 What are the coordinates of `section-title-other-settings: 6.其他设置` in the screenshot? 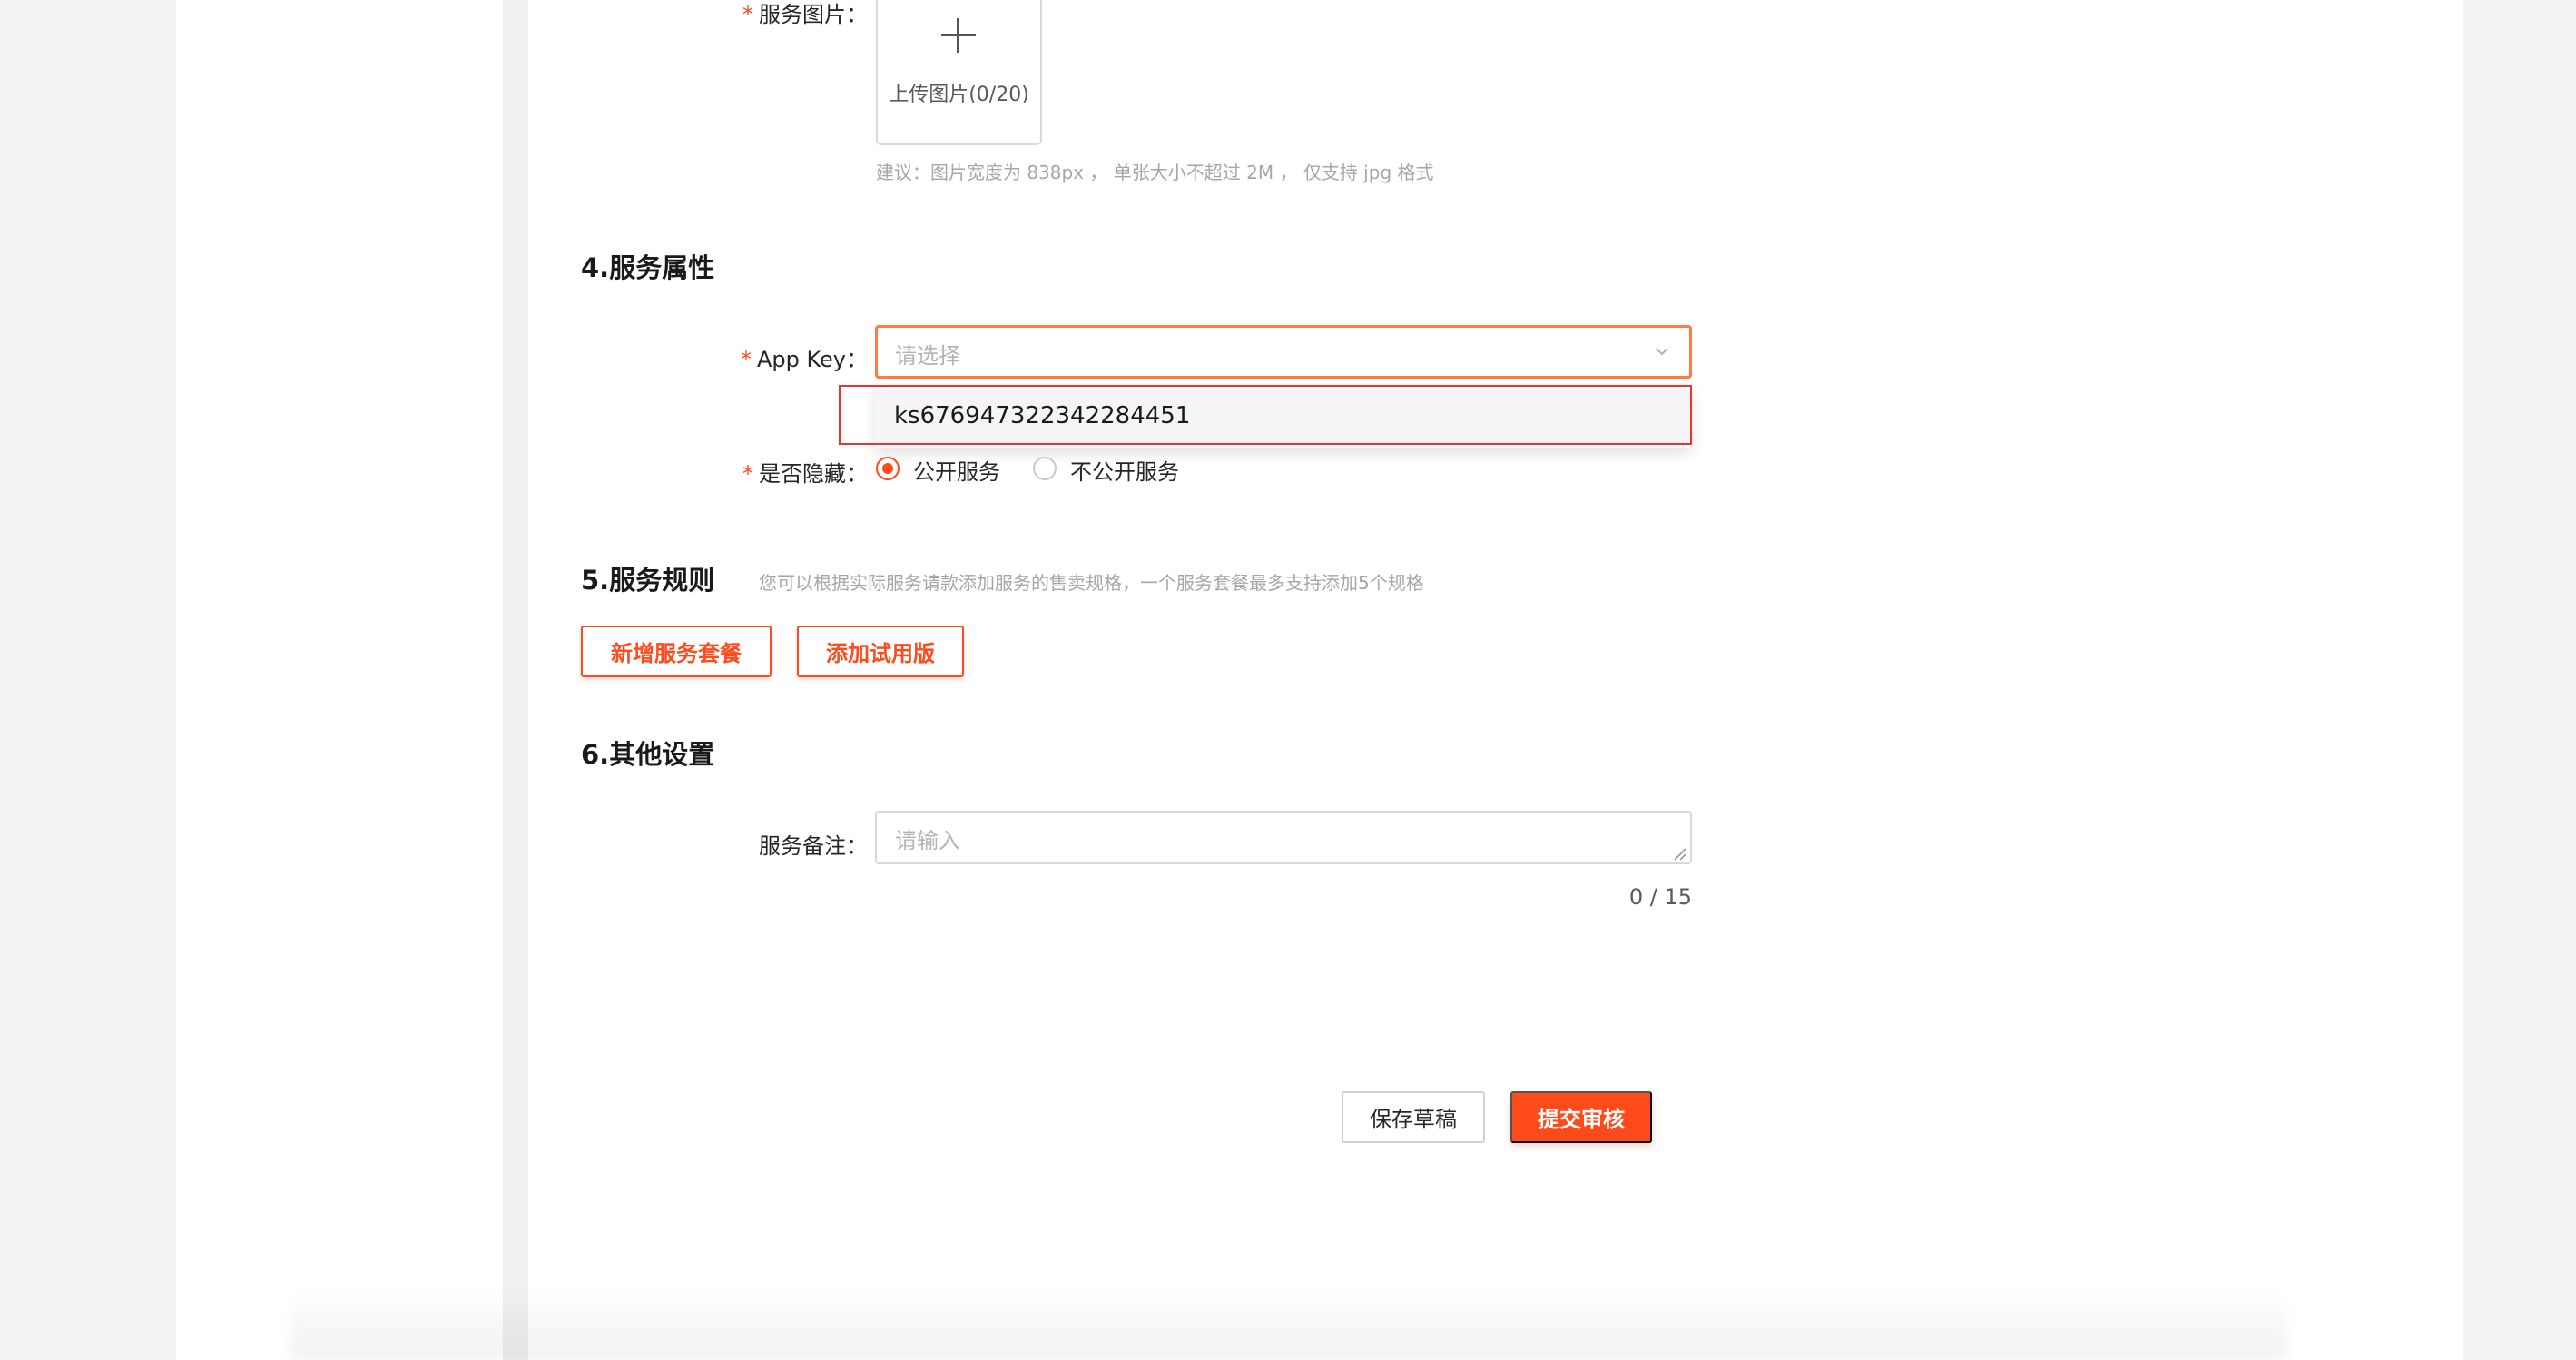 It's located at (648, 755).